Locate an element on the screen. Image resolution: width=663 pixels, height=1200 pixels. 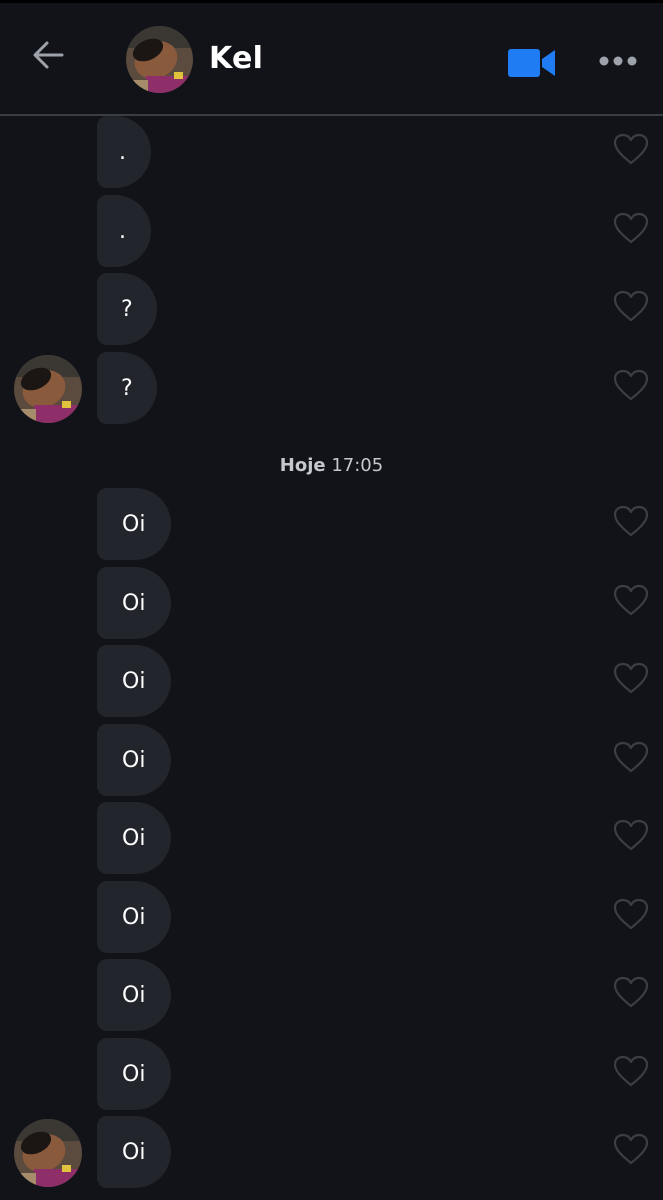
video-call-button is located at coordinates (532, 63).